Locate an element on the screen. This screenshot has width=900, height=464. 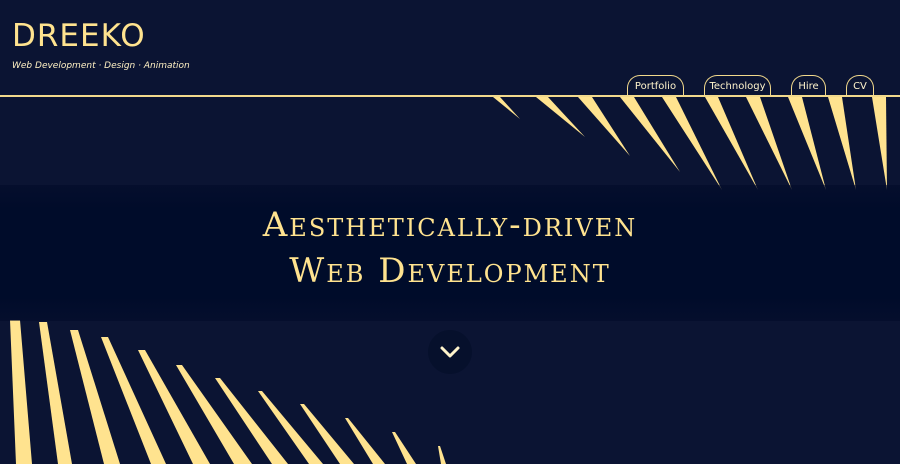
main-nav: Portfolio Technology Hire CV is located at coordinates (450, 85).